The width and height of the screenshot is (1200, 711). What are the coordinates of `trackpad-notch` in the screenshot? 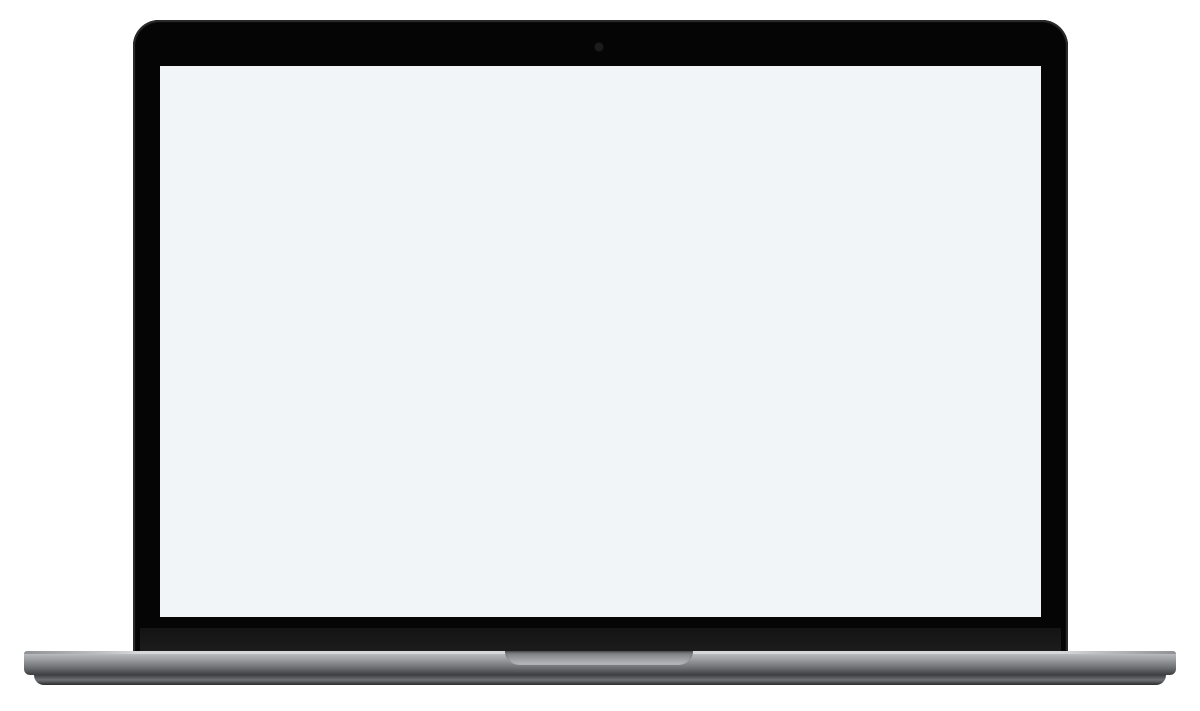 It's located at (599, 658).